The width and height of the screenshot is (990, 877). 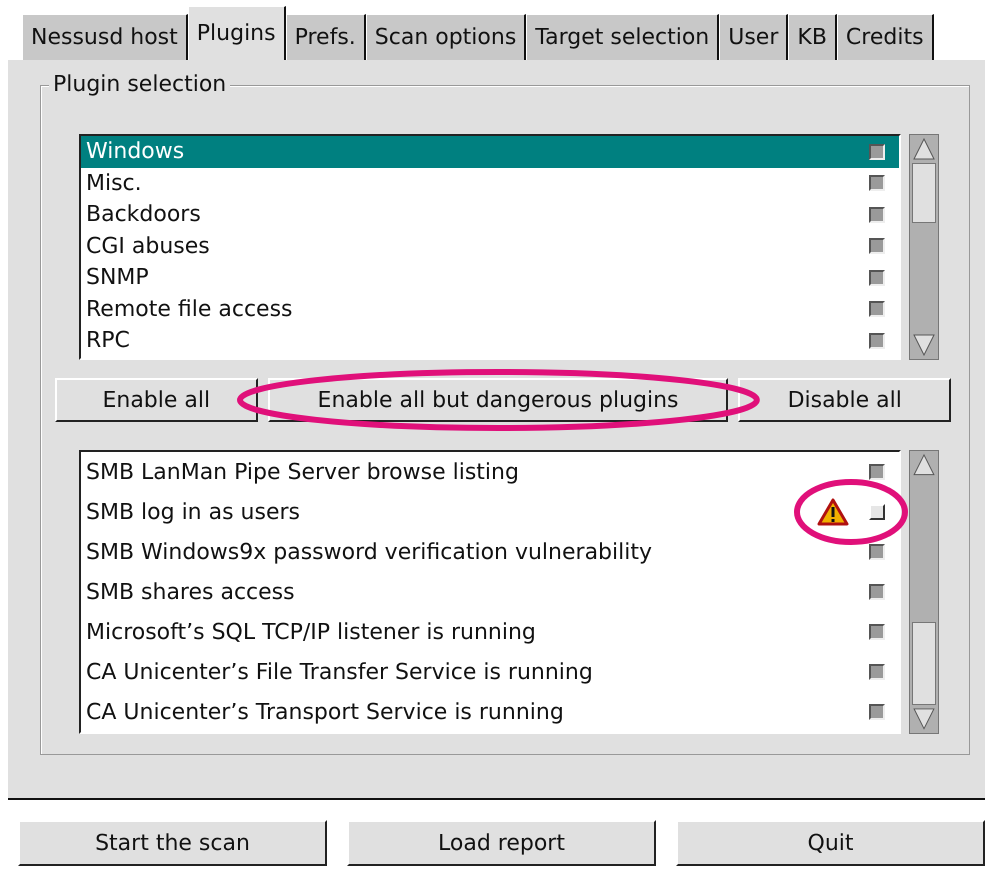 I want to click on tab: Target selection, so click(x=623, y=37).